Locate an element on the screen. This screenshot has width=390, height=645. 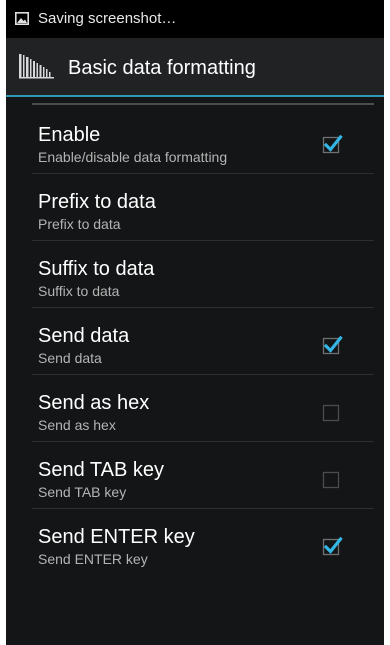
send-data-checkbox is located at coordinates (332, 345).